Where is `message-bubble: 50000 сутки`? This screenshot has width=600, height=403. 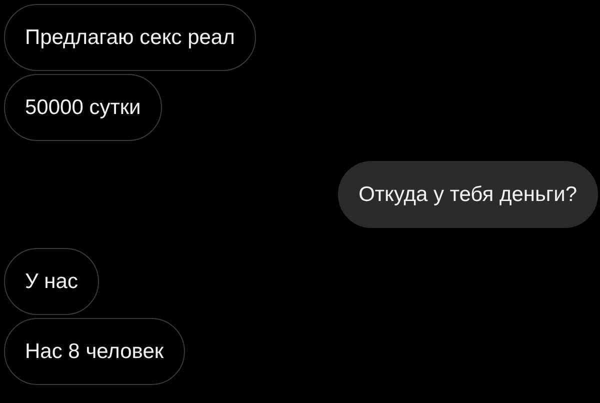
message-bubble: 50000 сутки is located at coordinates (83, 107).